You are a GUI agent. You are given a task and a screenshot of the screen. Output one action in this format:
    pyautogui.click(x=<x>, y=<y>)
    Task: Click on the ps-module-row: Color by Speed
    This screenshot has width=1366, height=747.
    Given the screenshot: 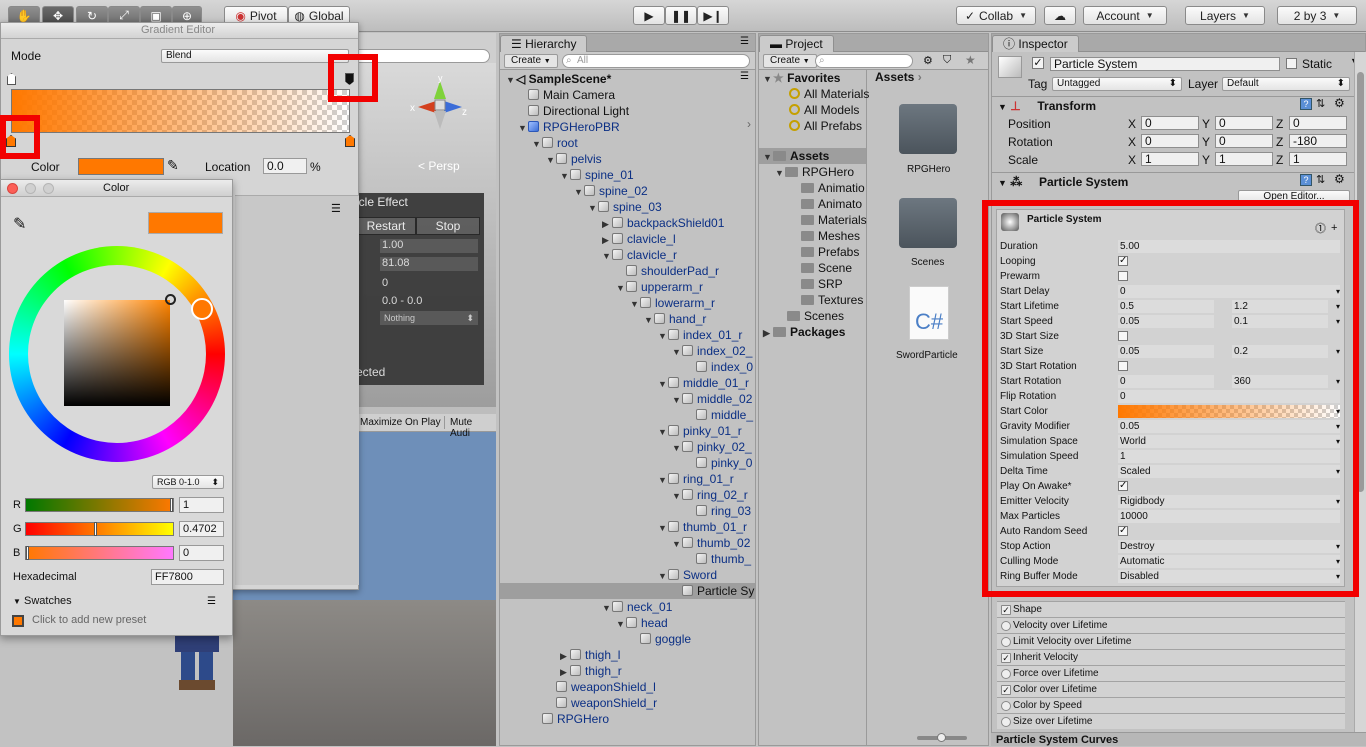 What is the action you would take?
    pyautogui.click(x=1171, y=705)
    